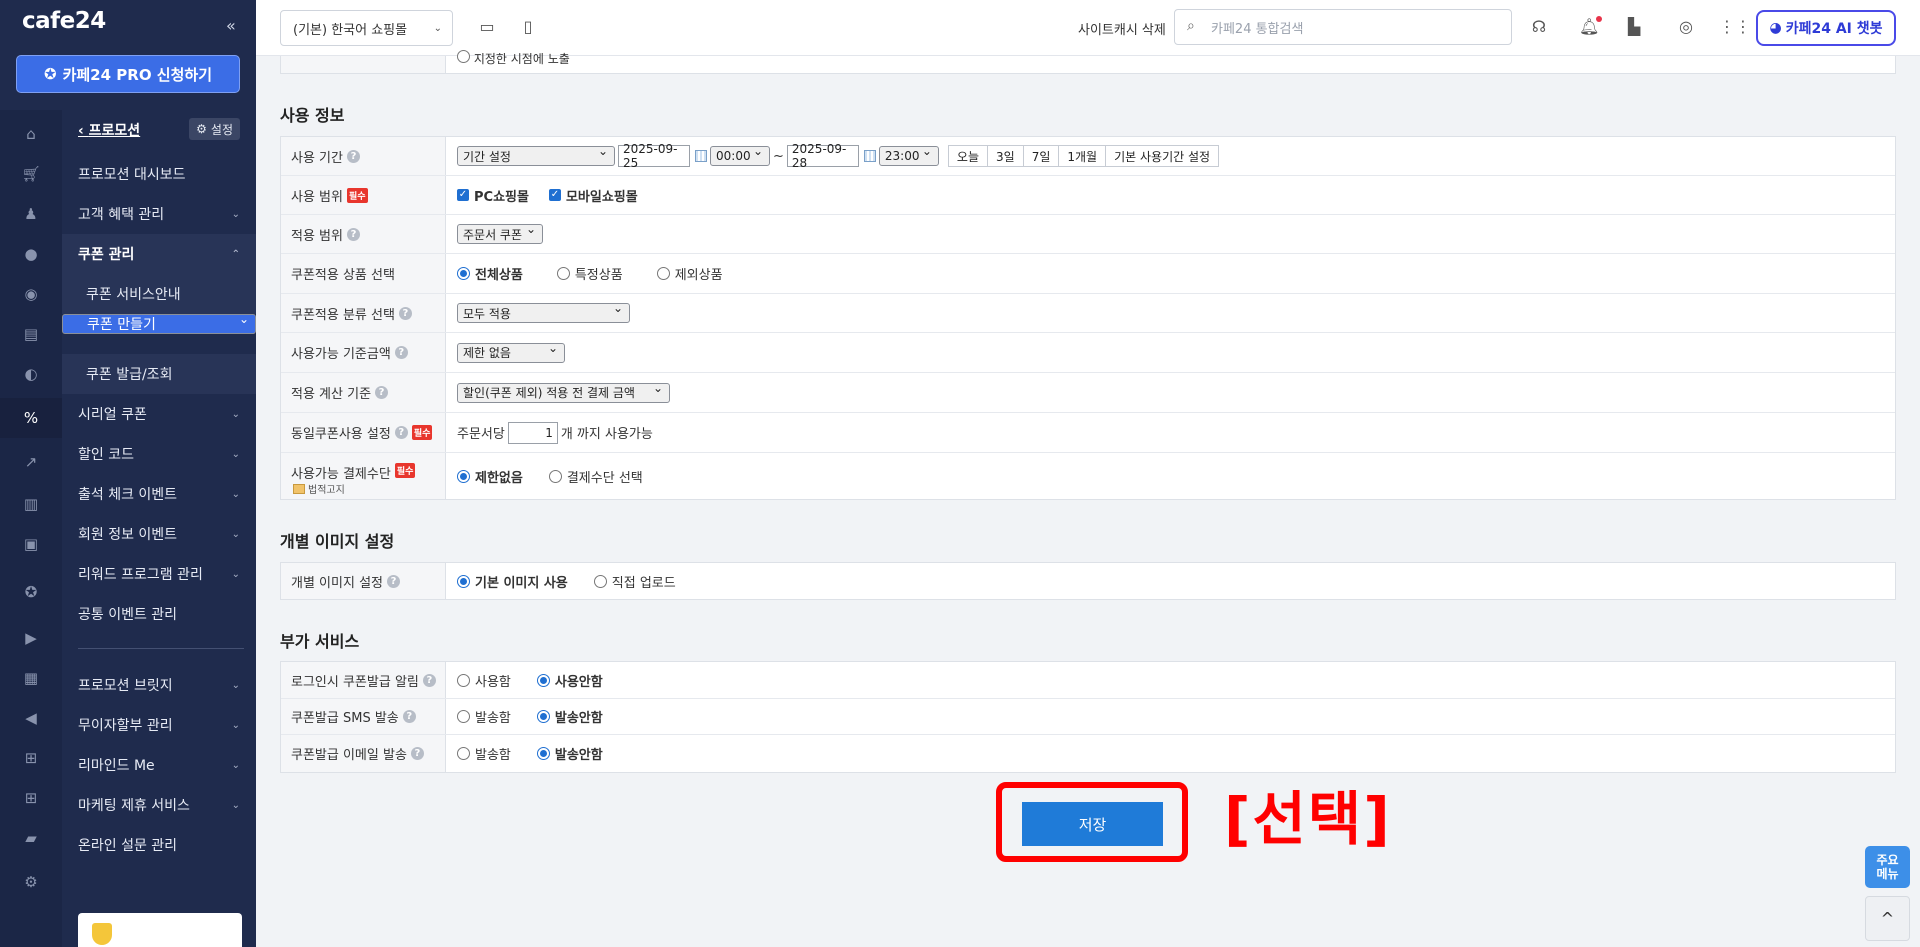 Image resolution: width=1920 pixels, height=947 pixels. Describe the element at coordinates (1826, 28) in the screenshot. I see `ai-chatbot-button: ◕ 카페24 AI 챗봇` at that location.